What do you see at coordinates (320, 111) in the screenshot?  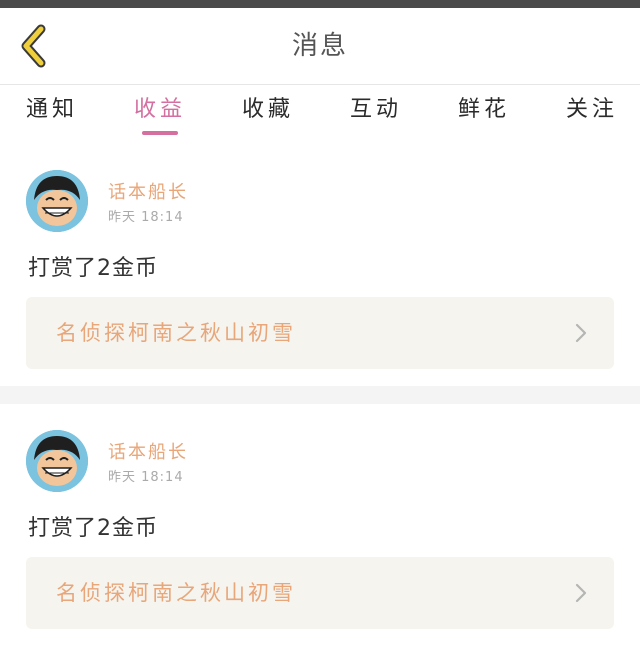 I see `tab-bar: 通知 收益 收藏 互动 鲜花 关注` at bounding box center [320, 111].